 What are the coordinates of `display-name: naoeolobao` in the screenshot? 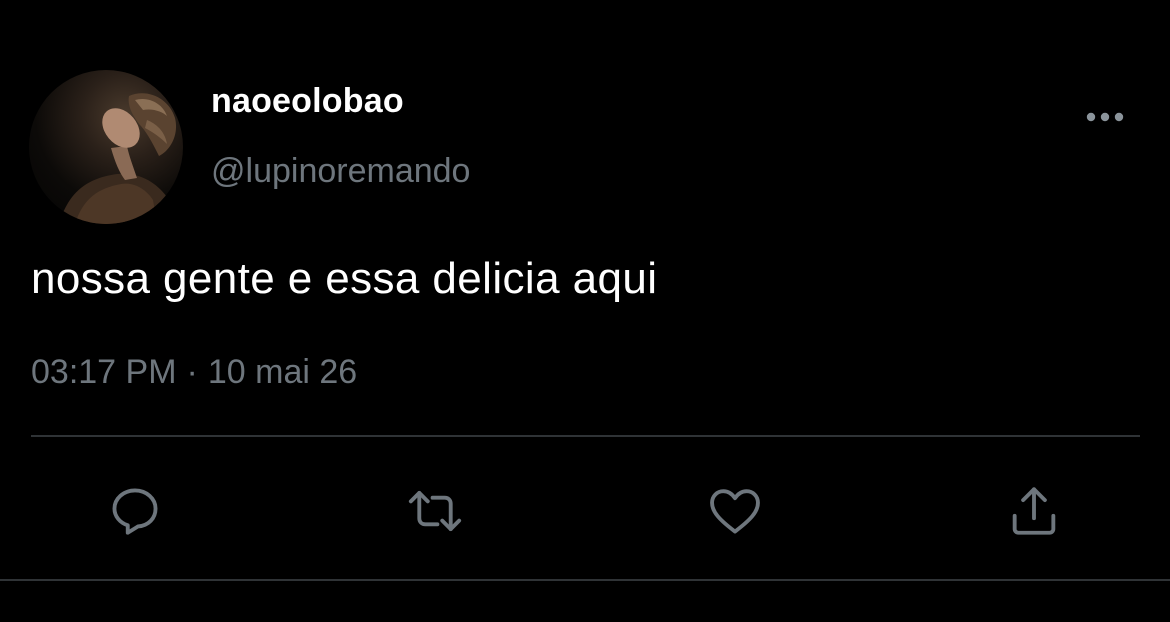 It's located at (307, 101).